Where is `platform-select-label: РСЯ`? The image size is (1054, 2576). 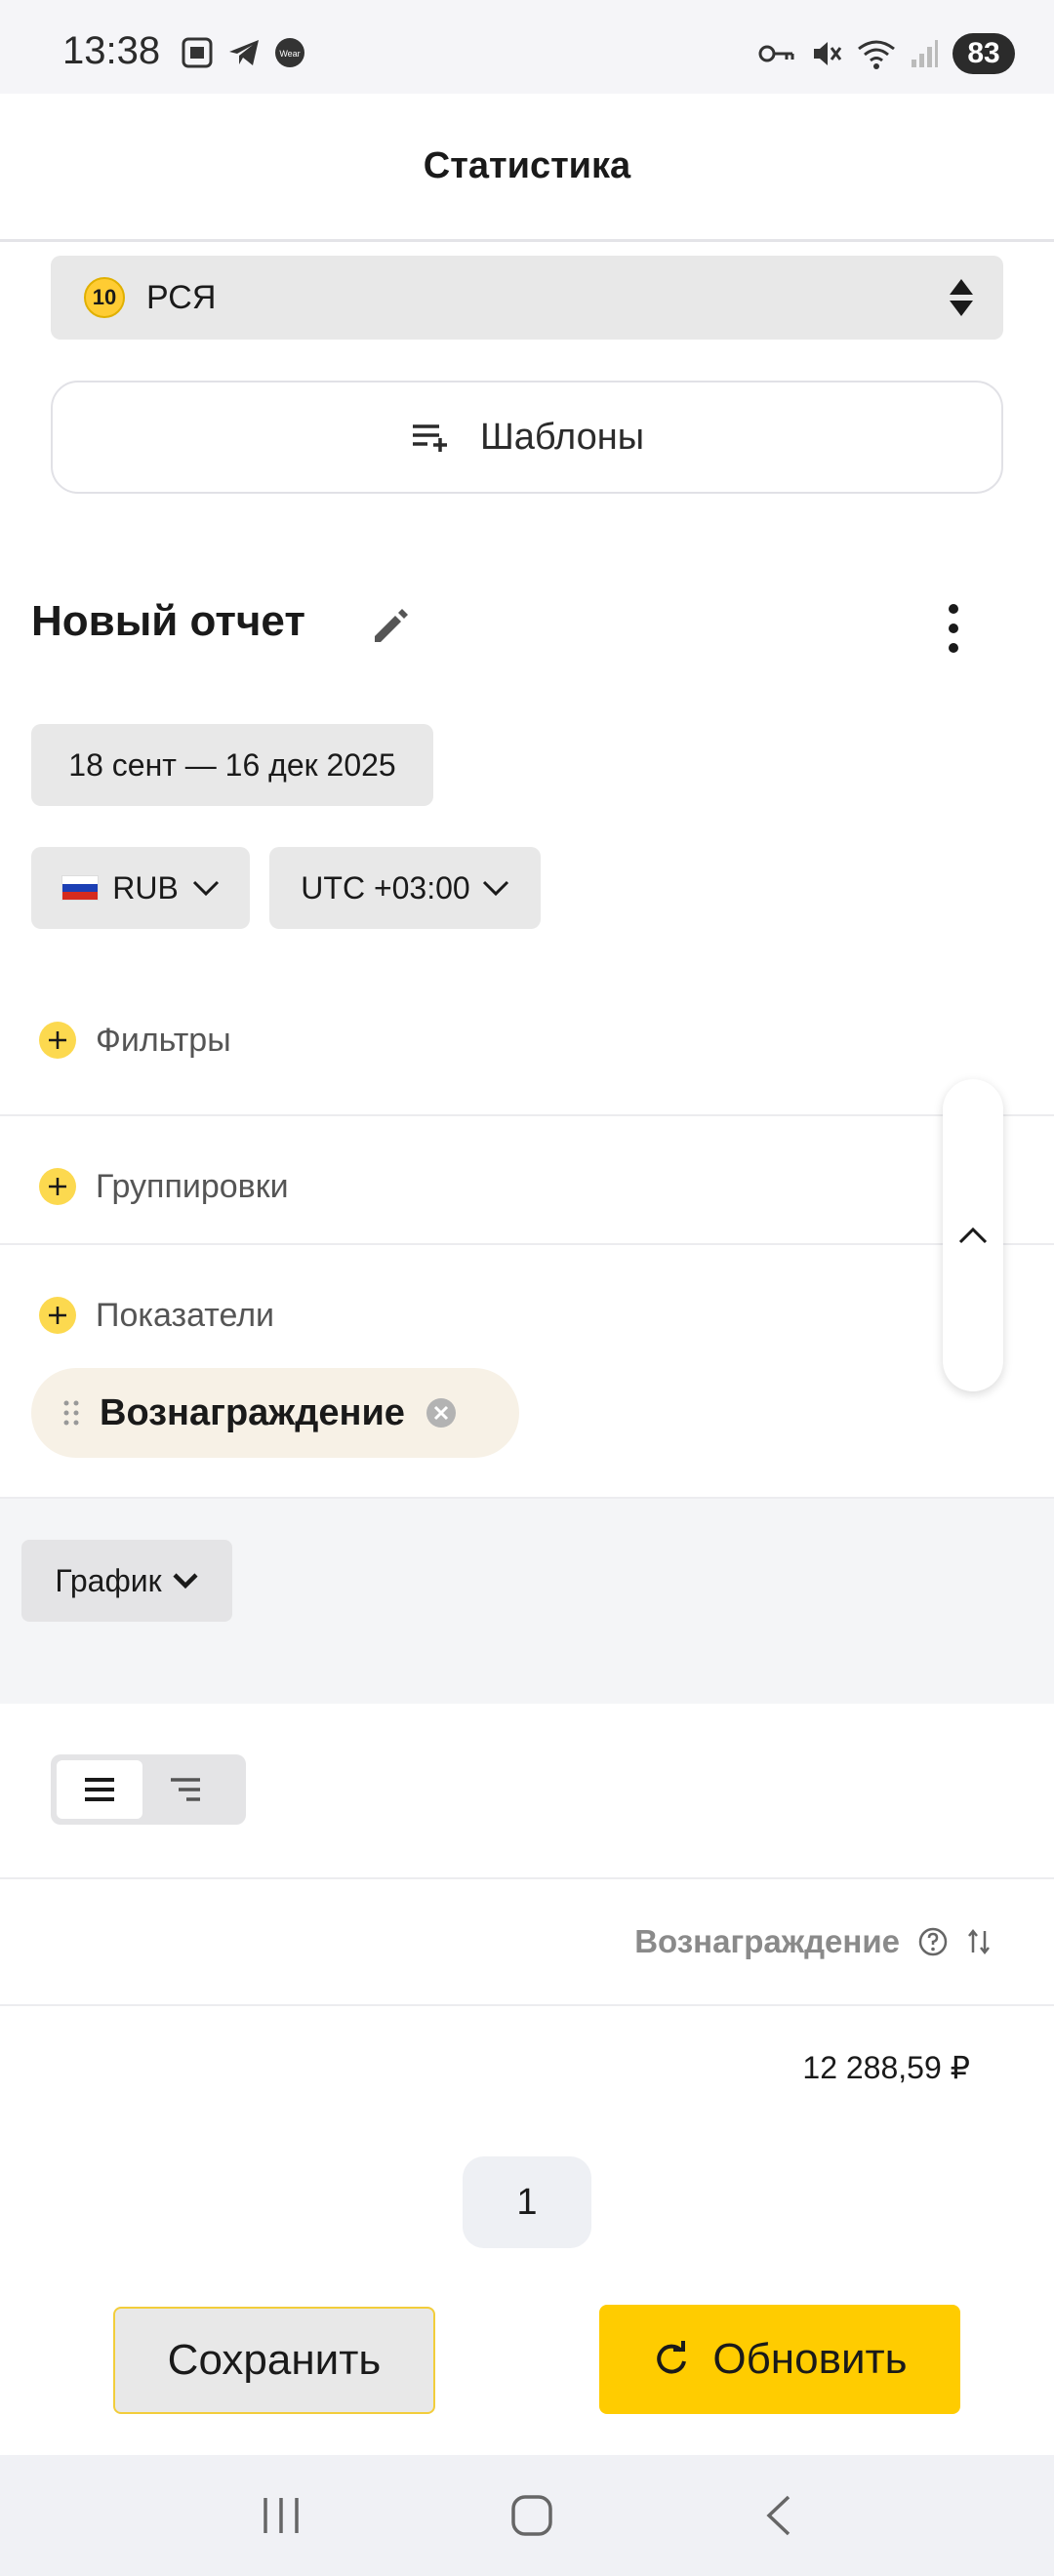 platform-select-label: РСЯ is located at coordinates (181, 297).